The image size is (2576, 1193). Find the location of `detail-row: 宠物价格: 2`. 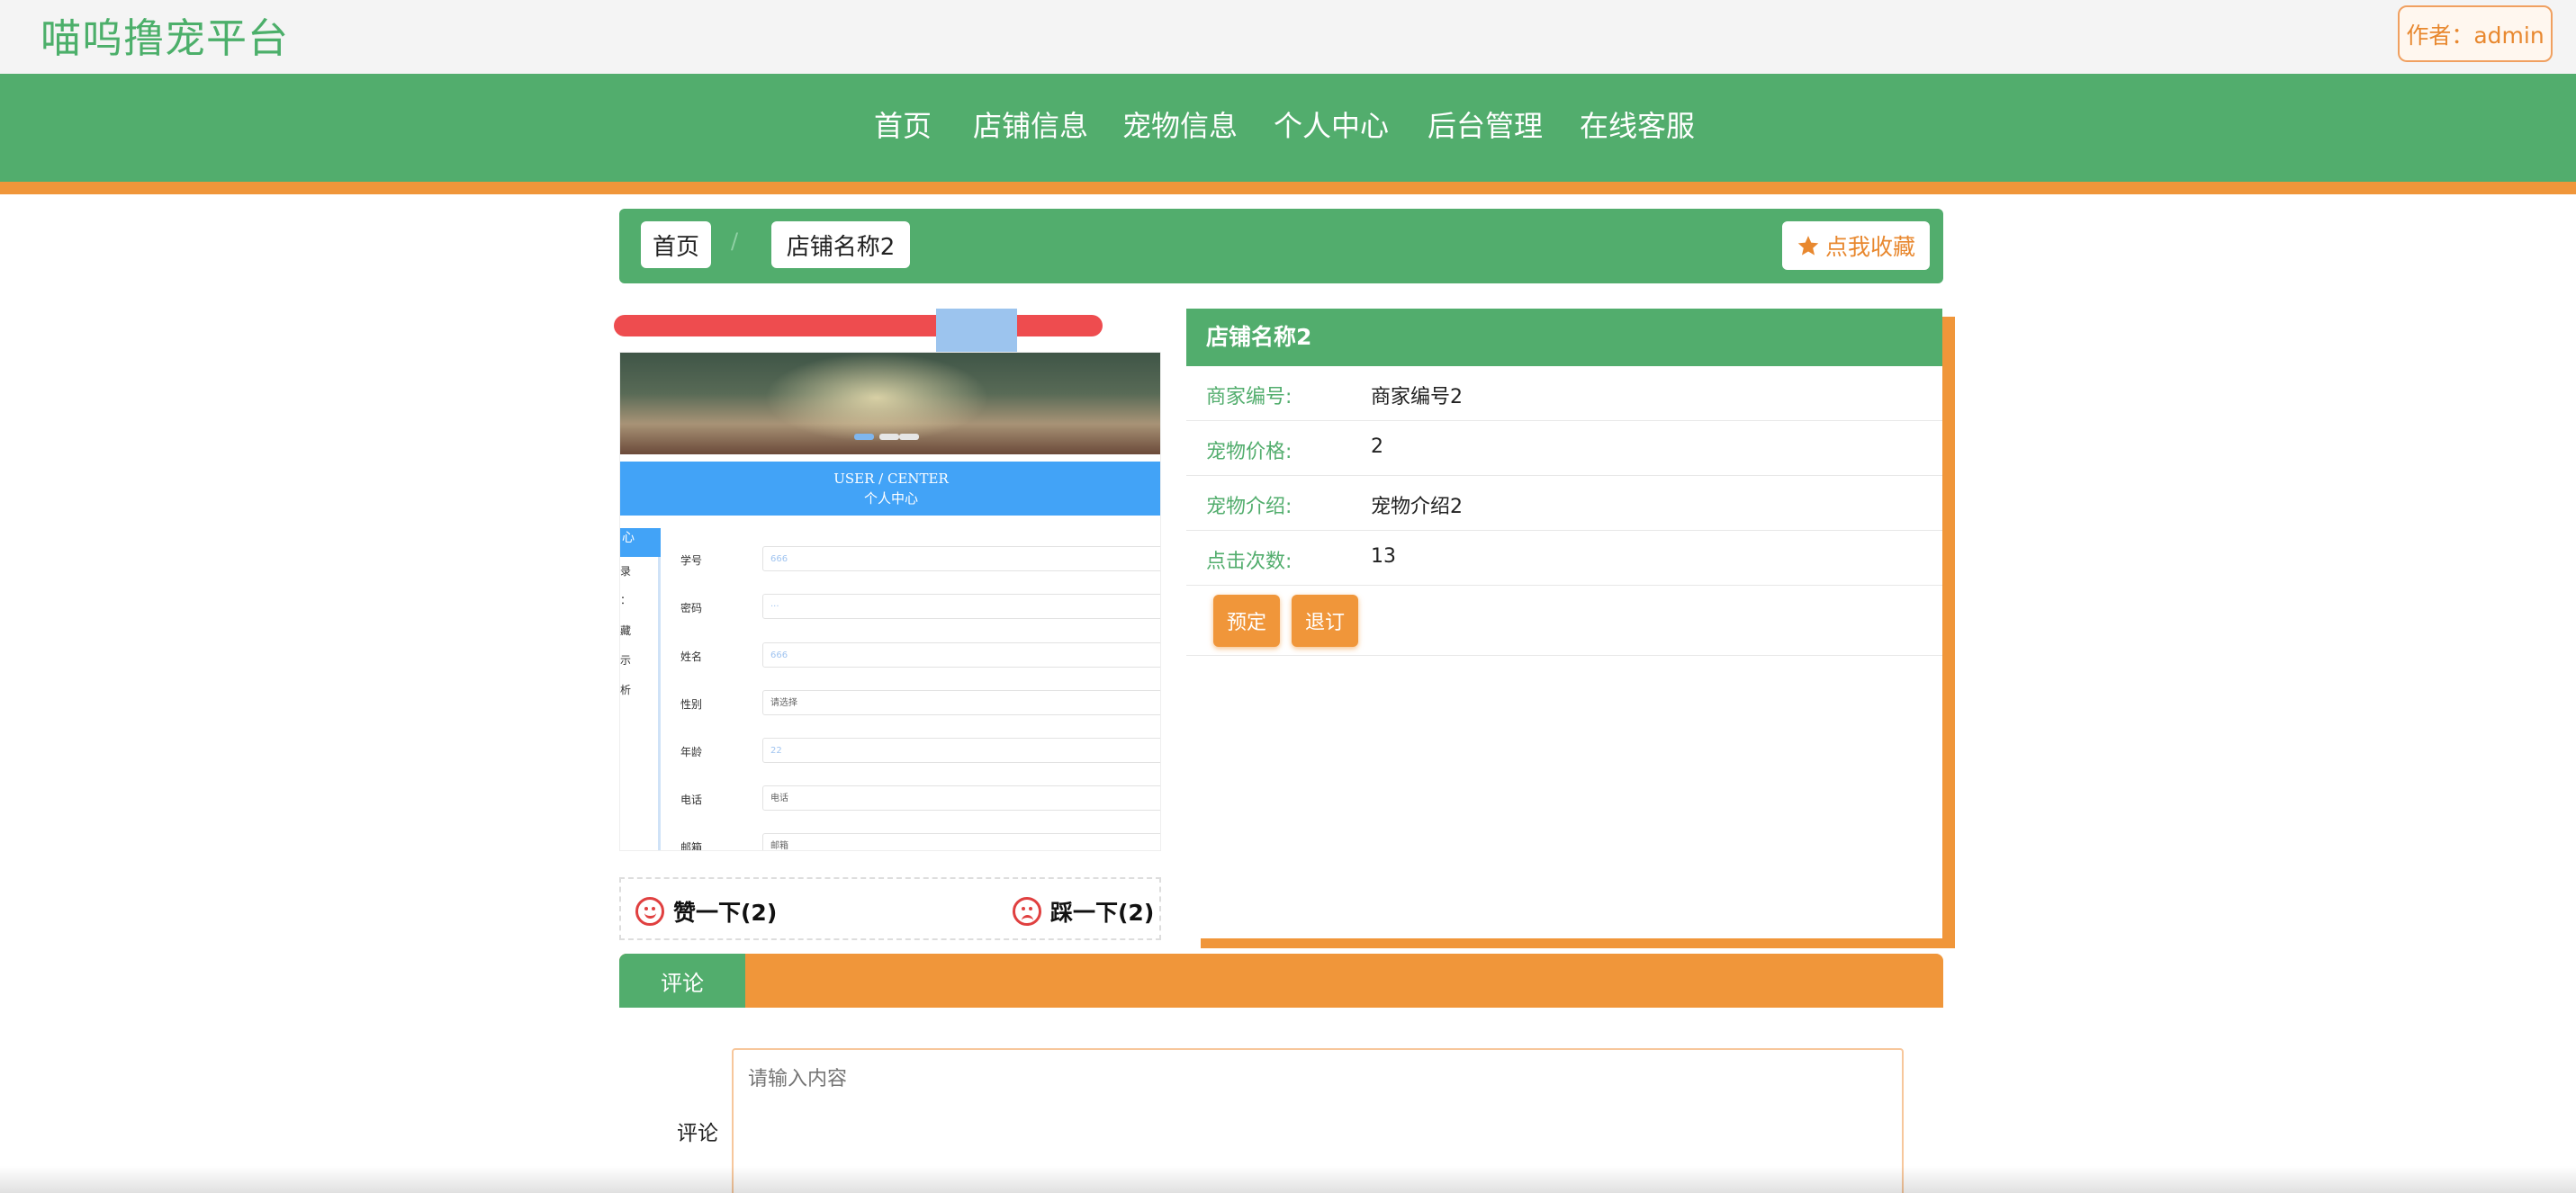

detail-row: 宠物价格: 2 is located at coordinates (1564, 448).